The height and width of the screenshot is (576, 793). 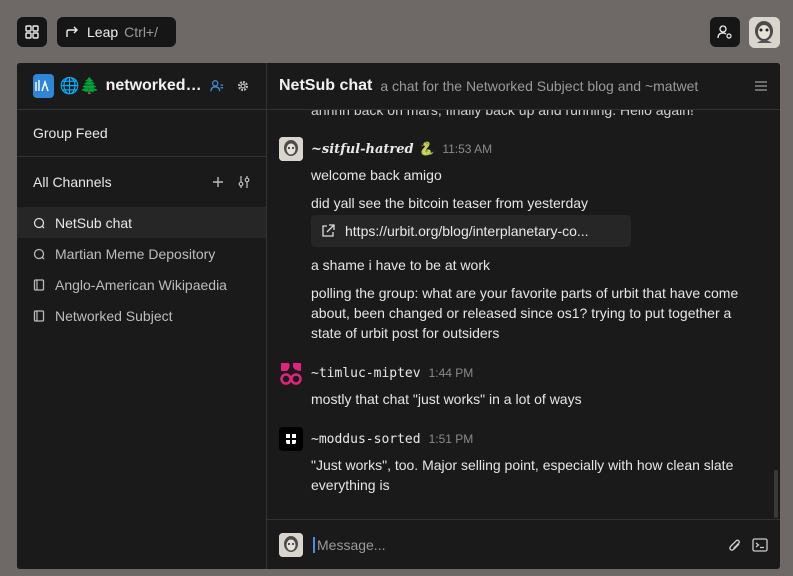 What do you see at coordinates (451, 373) in the screenshot?
I see `message-time: 1:44 PM` at bounding box center [451, 373].